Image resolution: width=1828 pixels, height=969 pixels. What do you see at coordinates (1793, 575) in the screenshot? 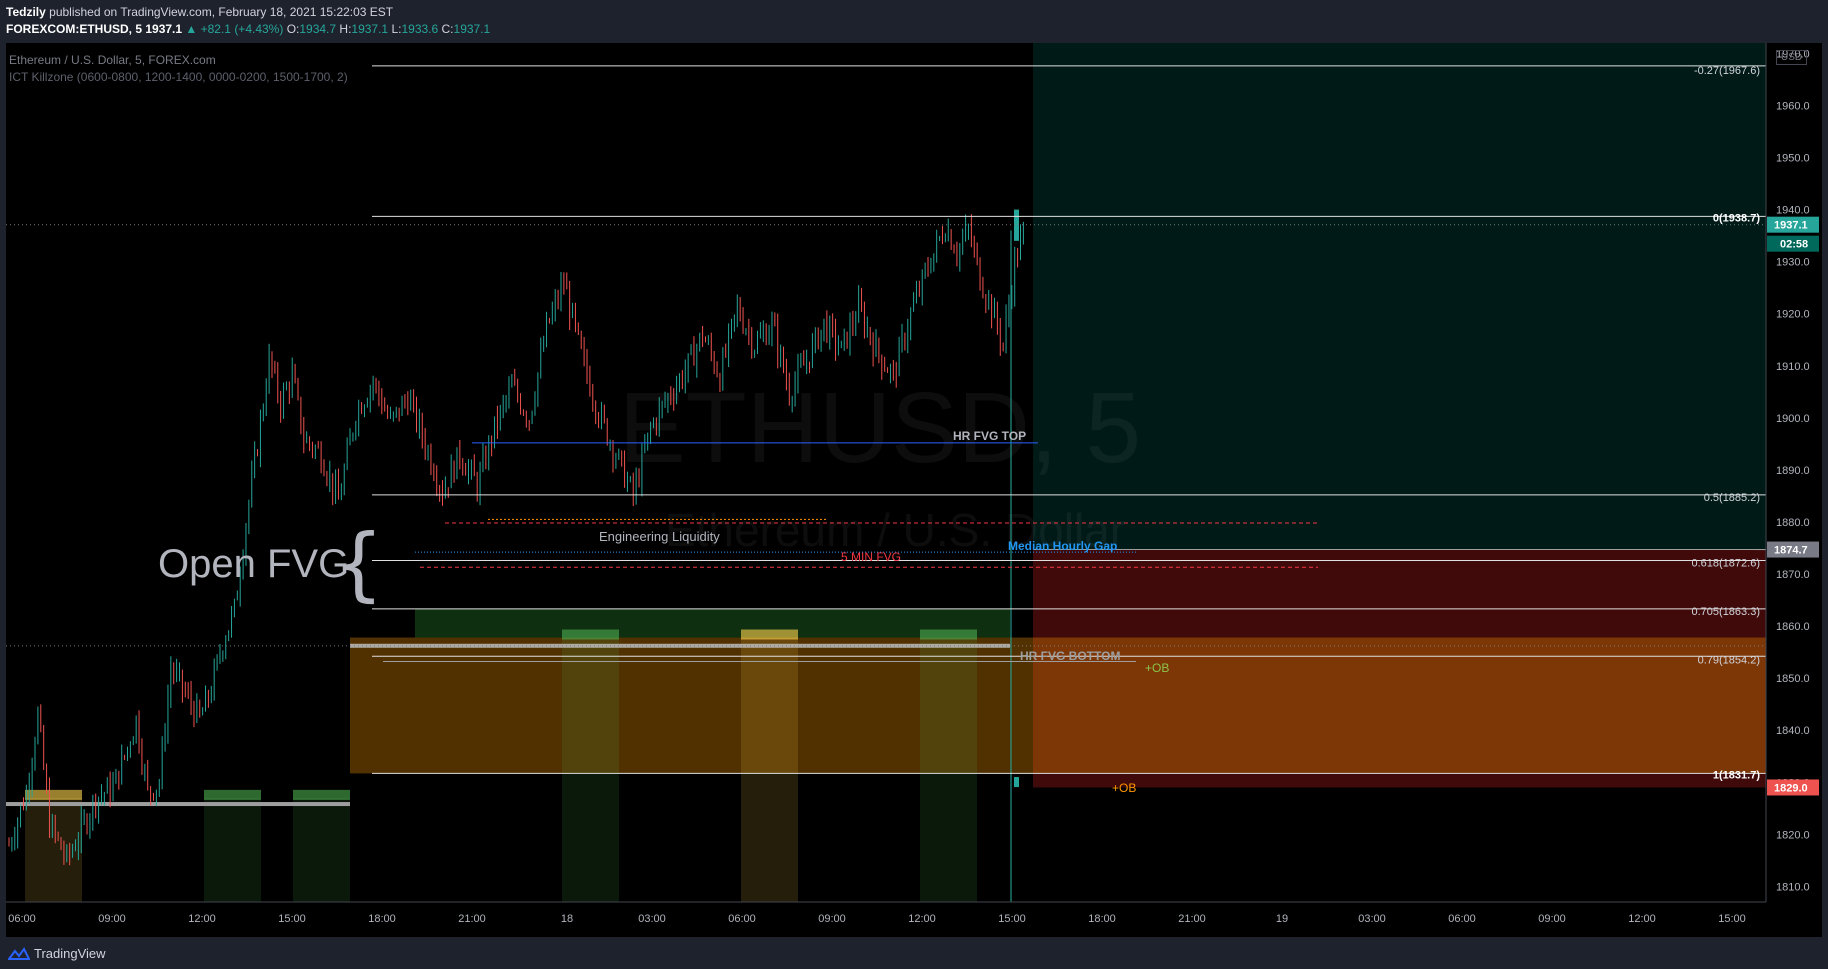
I see `price-tick-label: 1870.0` at bounding box center [1793, 575].